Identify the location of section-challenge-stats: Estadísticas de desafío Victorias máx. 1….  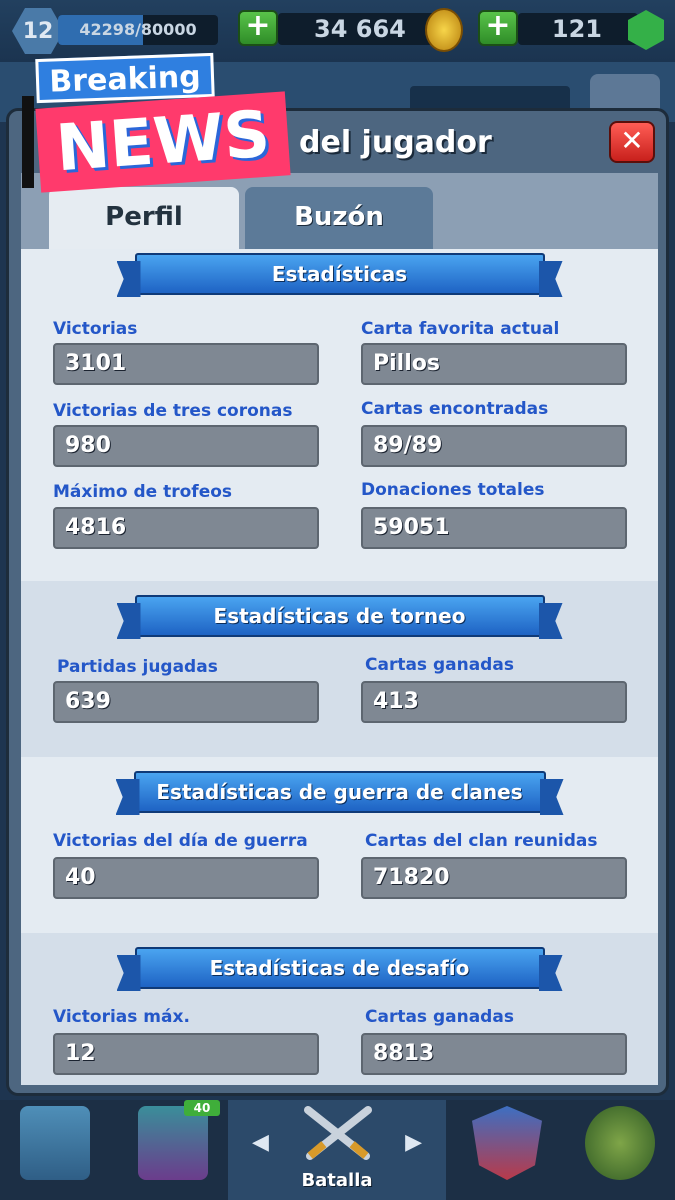
(339, 1009).